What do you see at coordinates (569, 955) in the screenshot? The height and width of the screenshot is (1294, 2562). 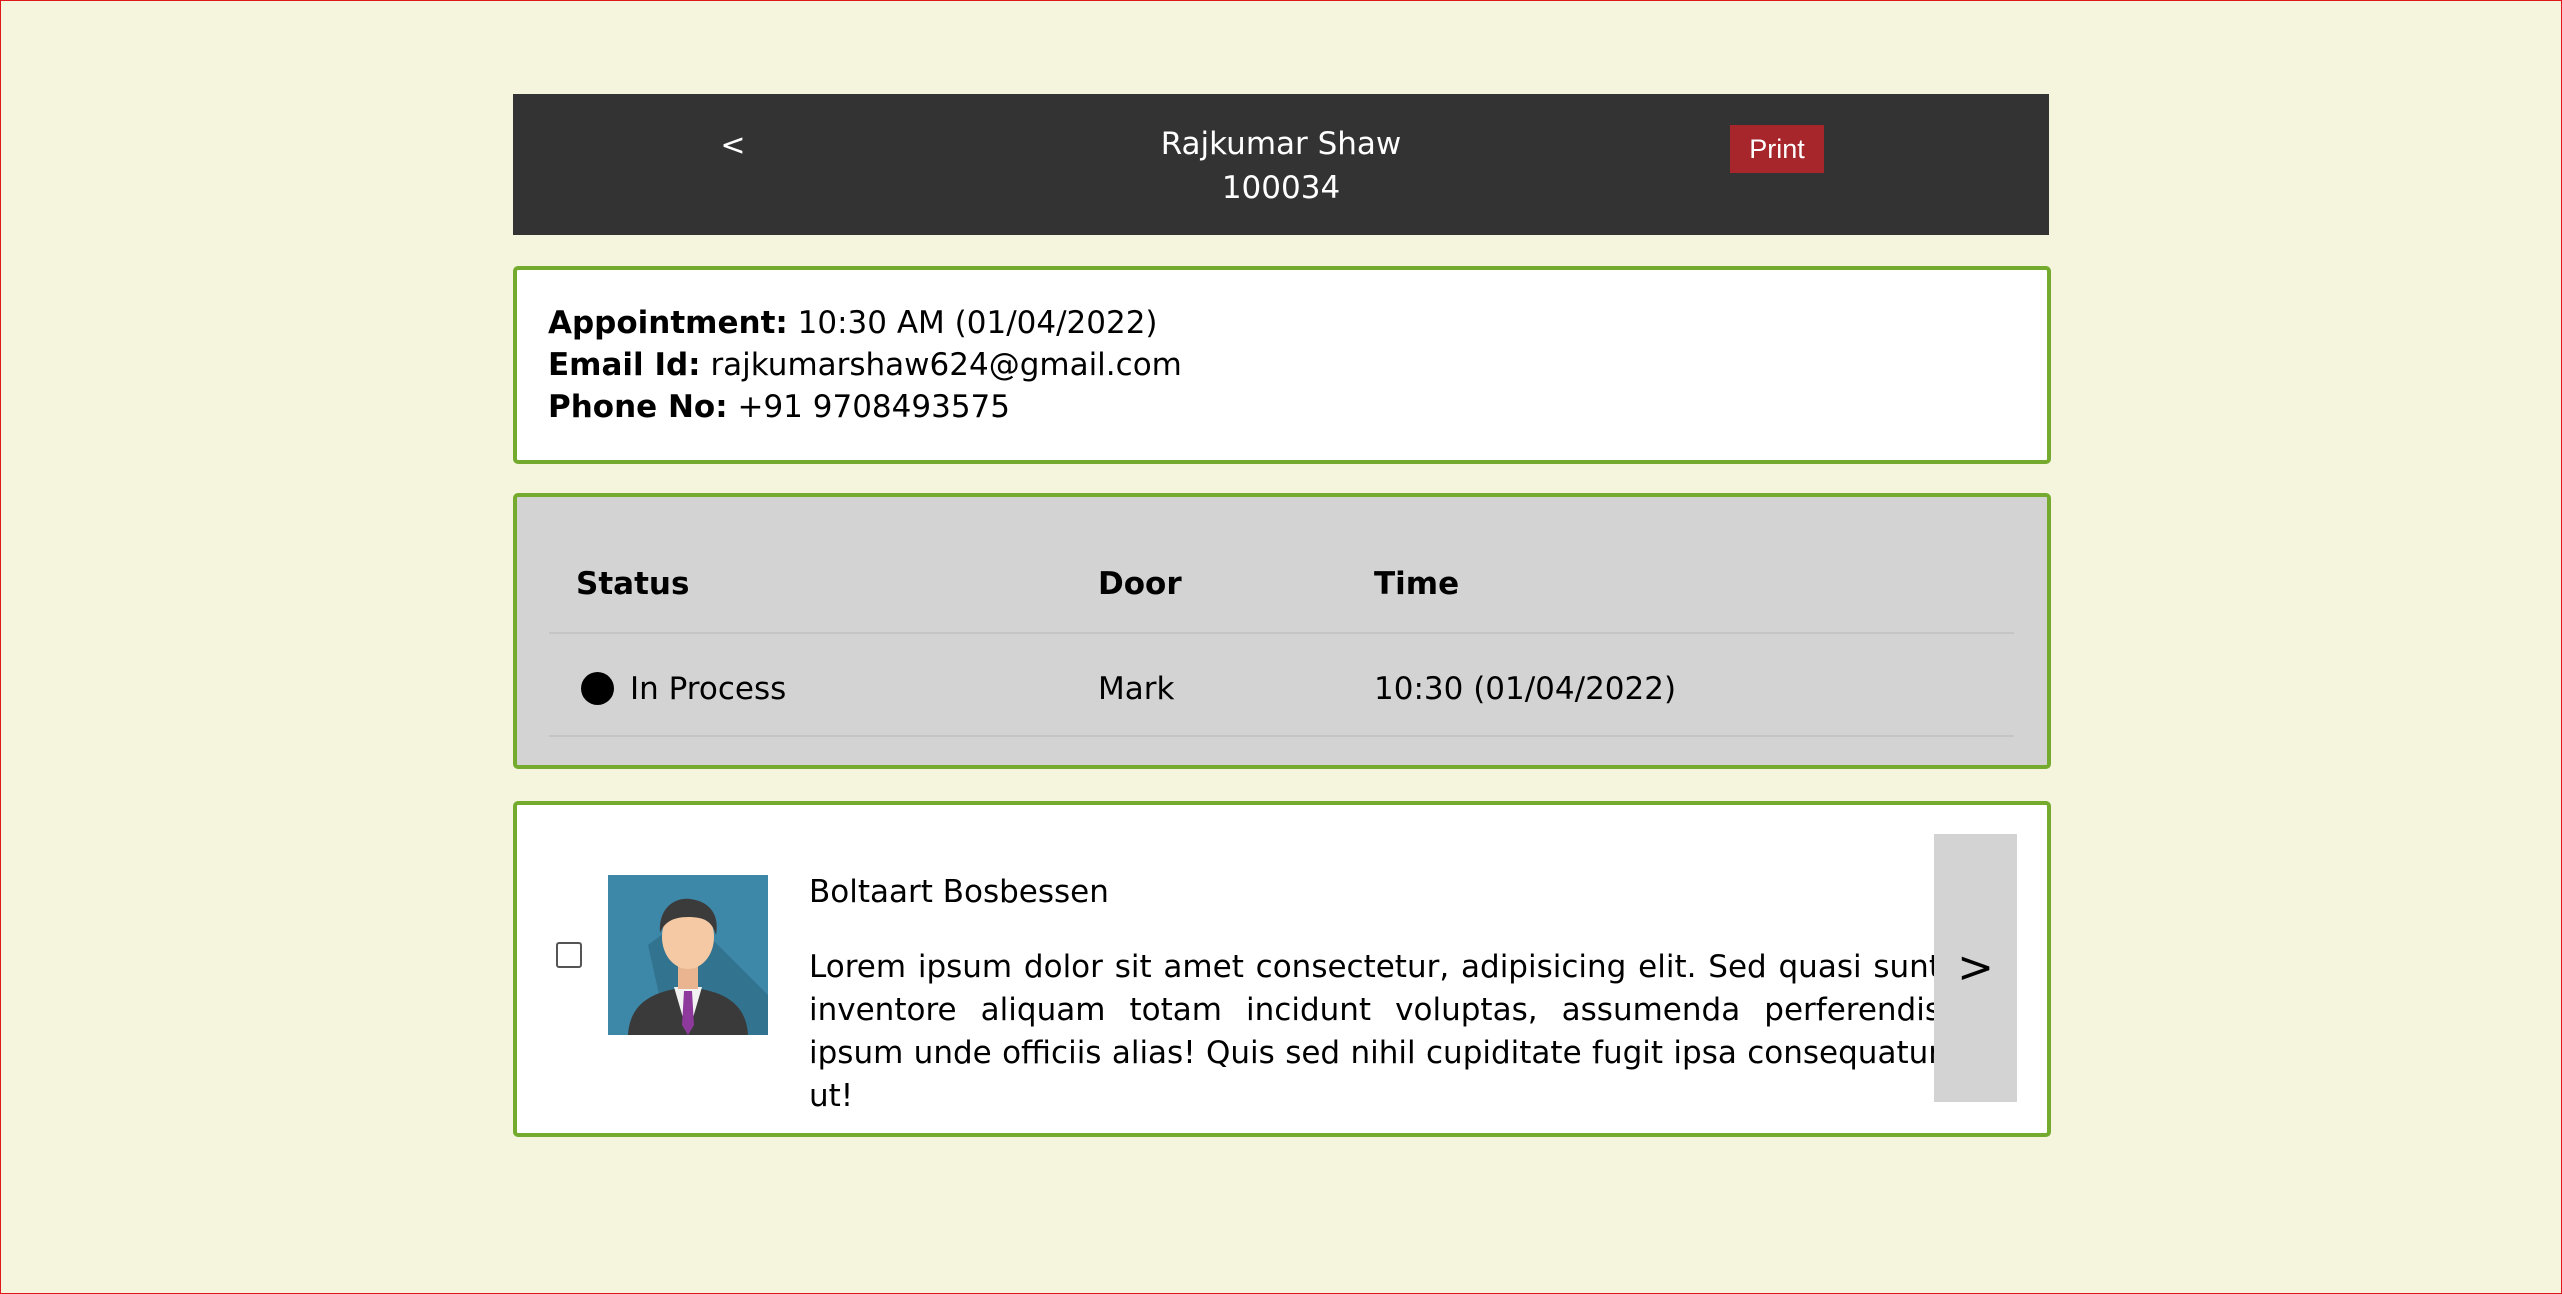 I see `select-checkbox` at bounding box center [569, 955].